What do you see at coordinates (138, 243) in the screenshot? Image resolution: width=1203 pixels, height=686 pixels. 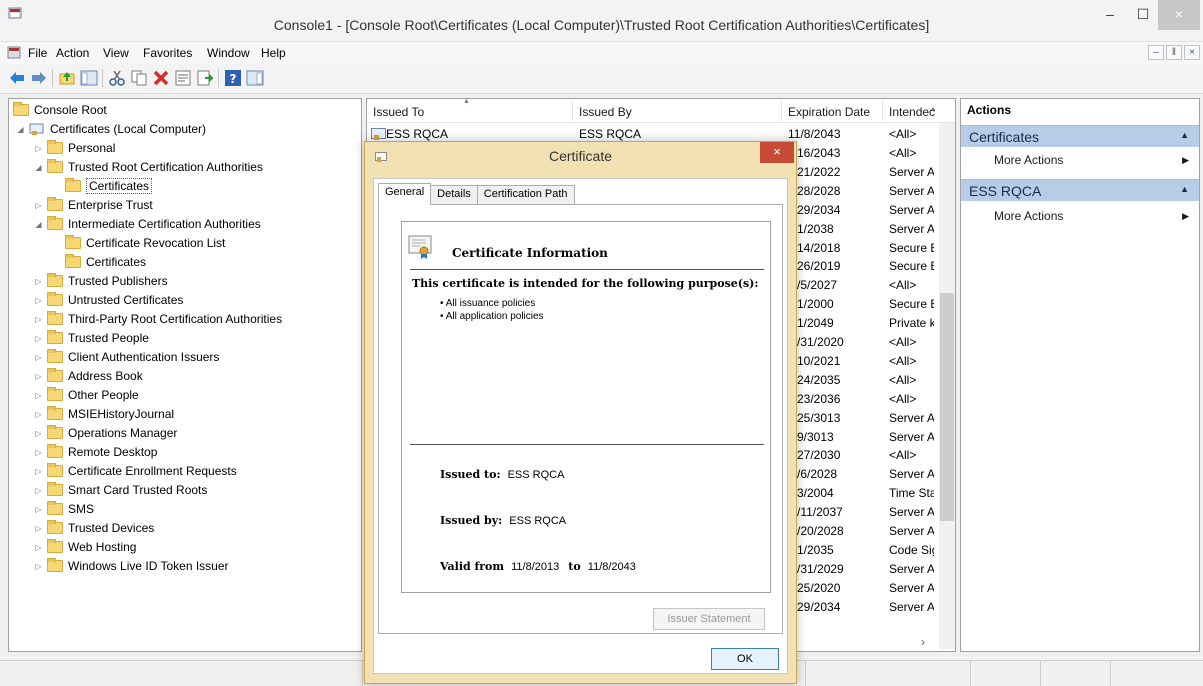 I see `tree-item: Certificate Revocation List` at bounding box center [138, 243].